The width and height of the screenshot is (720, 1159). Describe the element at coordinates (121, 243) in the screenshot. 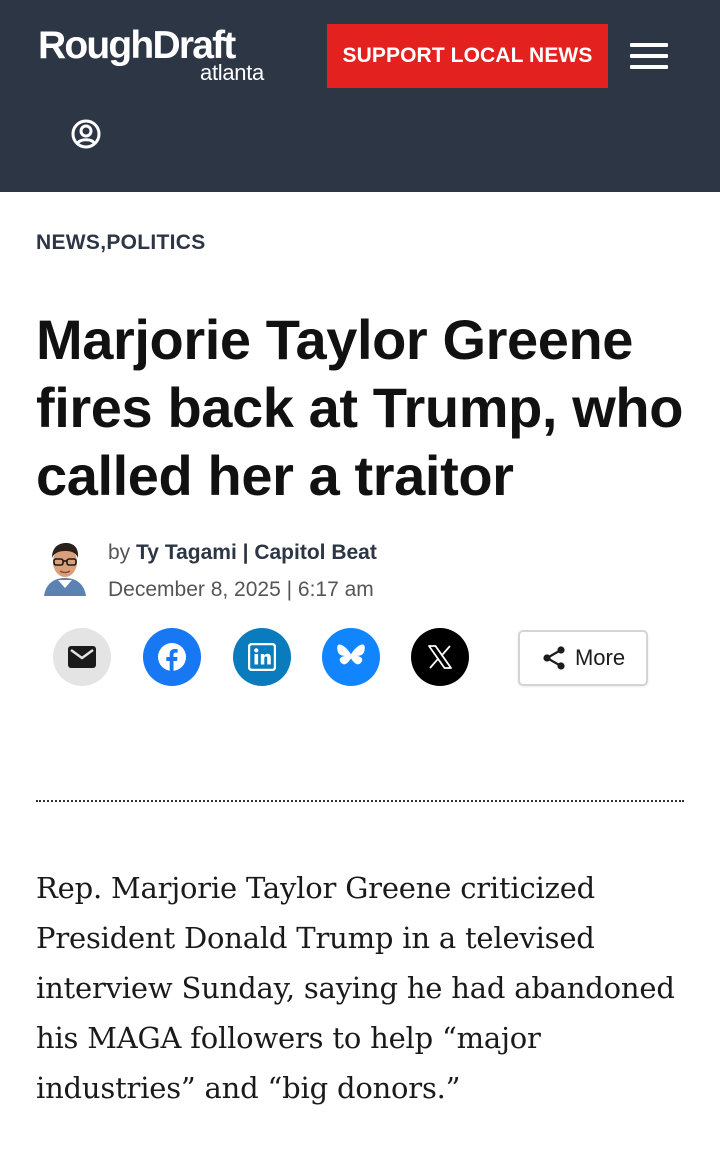

I see `article-categories: NEWS,POLITICS` at that location.